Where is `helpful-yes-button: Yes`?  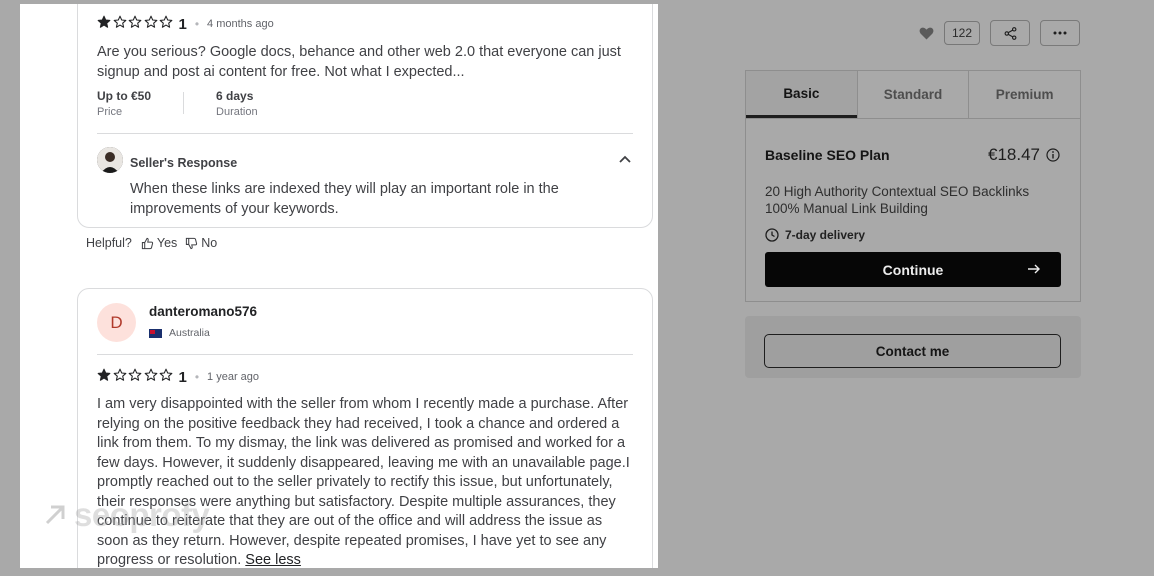
helpful-yes-button: Yes is located at coordinates (159, 243).